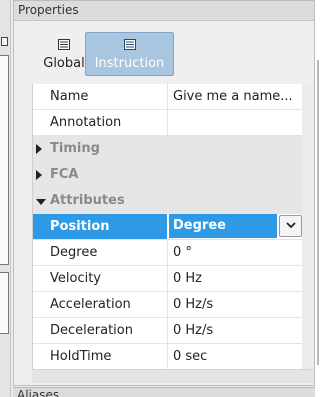 Image resolution: width=328 pixels, height=397 pixels. I want to click on property-row-deceleration: Deceleration 0 Hz/s, so click(168, 331).